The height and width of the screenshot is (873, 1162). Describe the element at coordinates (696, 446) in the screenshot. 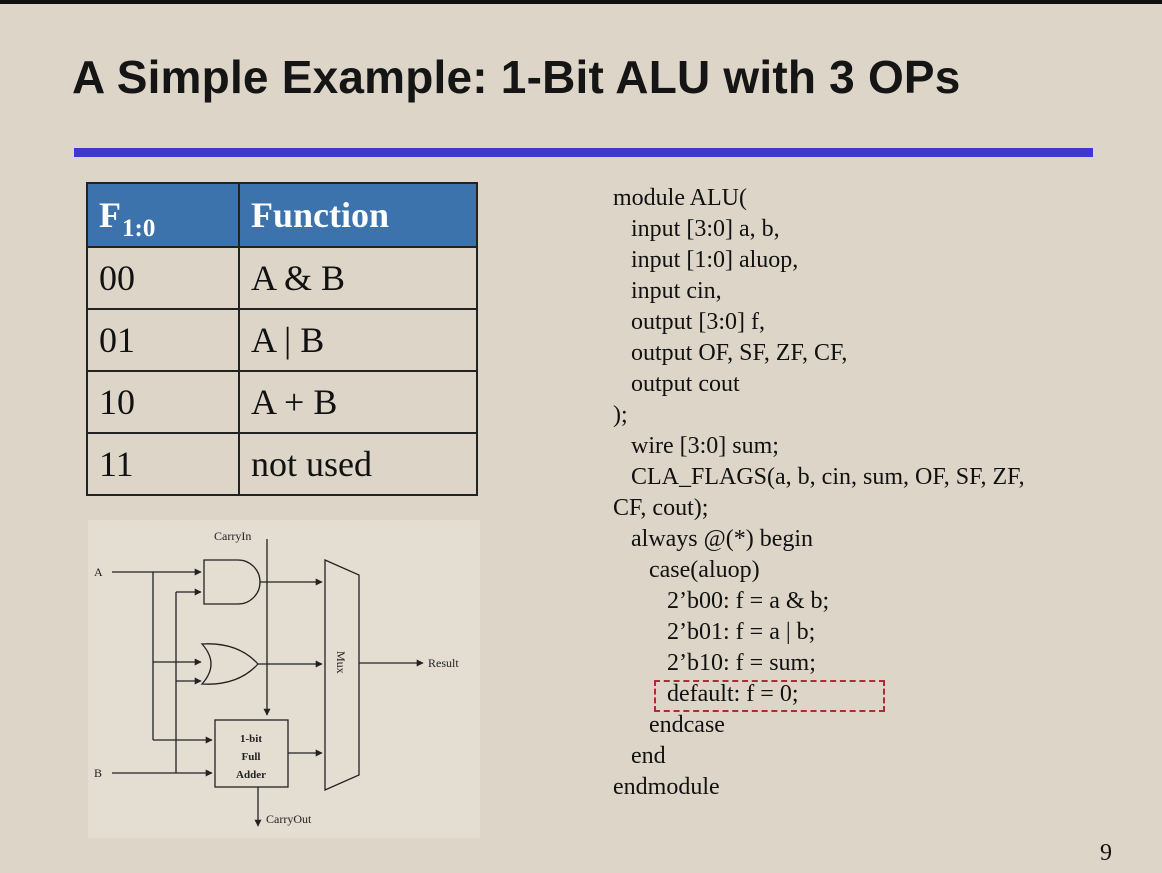

I see `code-line: wire [3:0] sum;` at that location.